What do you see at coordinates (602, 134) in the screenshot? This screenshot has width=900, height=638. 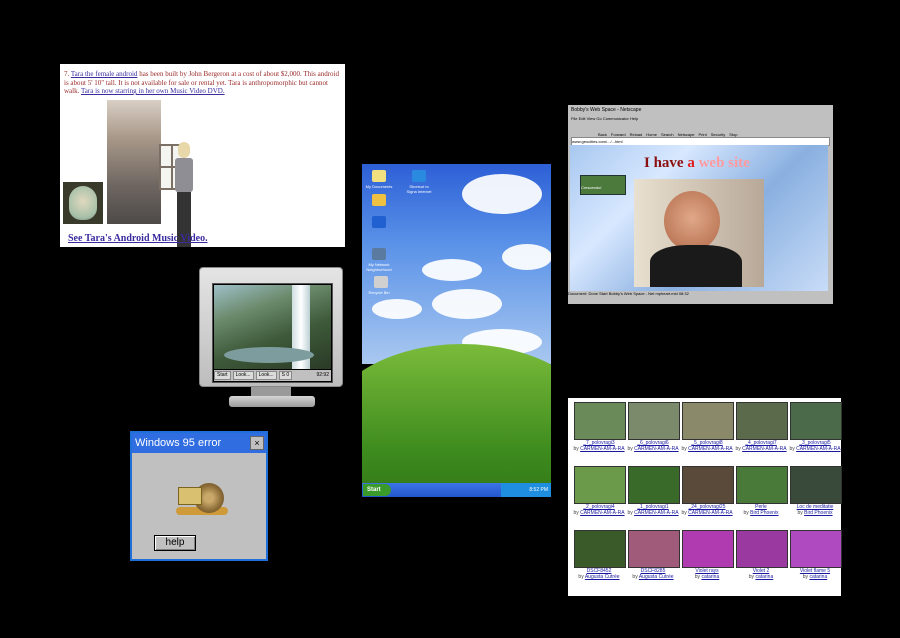 I see `back-button: Back` at bounding box center [602, 134].